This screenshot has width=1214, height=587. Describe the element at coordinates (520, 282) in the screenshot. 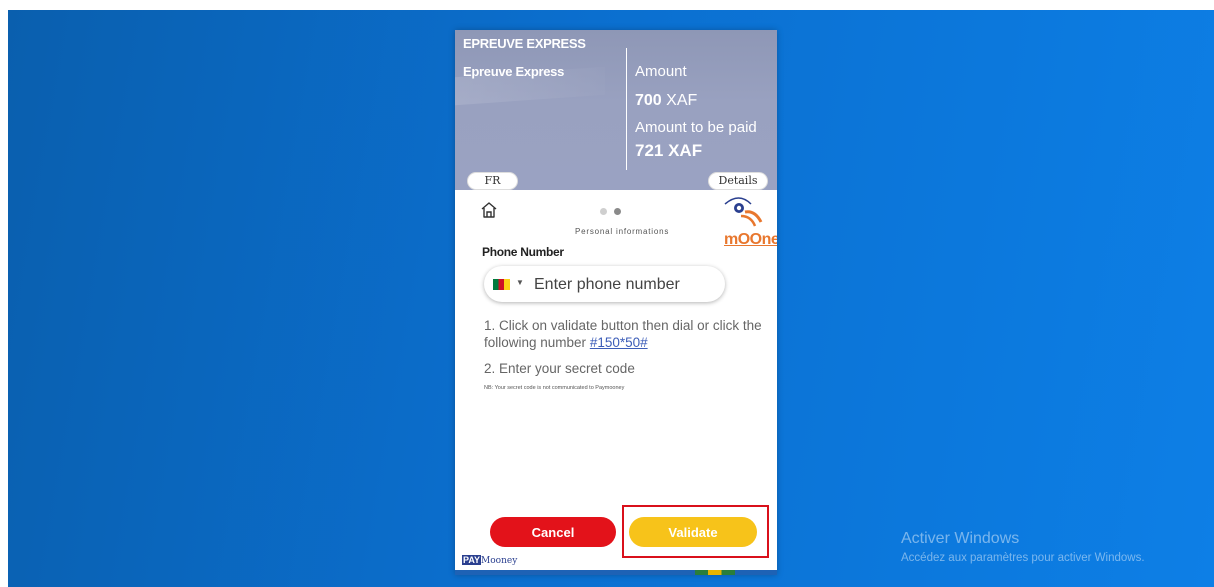

I see `chevron-down-icon: ▼` at that location.